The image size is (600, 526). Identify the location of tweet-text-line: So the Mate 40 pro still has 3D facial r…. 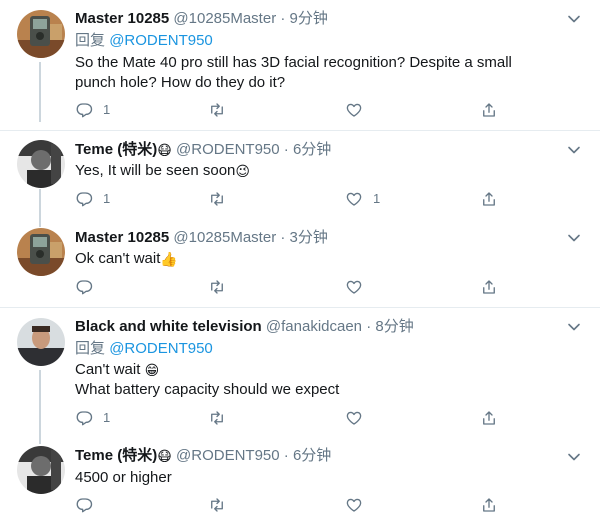
(293, 62).